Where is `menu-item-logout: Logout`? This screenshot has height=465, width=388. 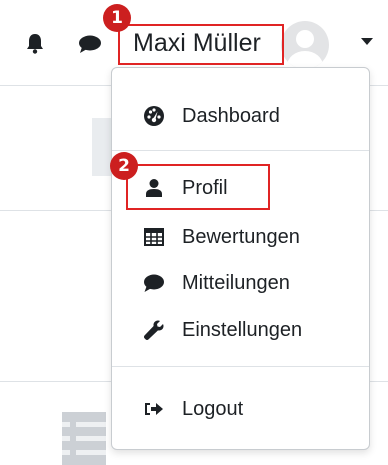
menu-item-logout: Logout is located at coordinates (240, 409).